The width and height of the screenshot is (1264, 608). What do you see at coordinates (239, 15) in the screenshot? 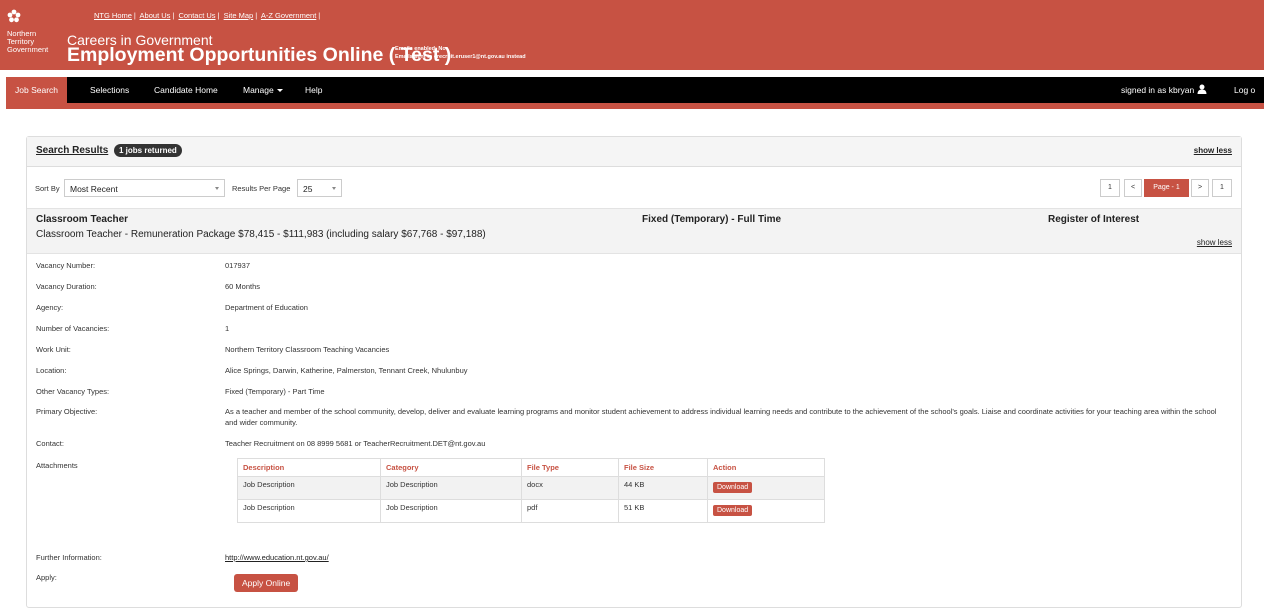
I see `link-site-map: Site Map` at bounding box center [239, 15].